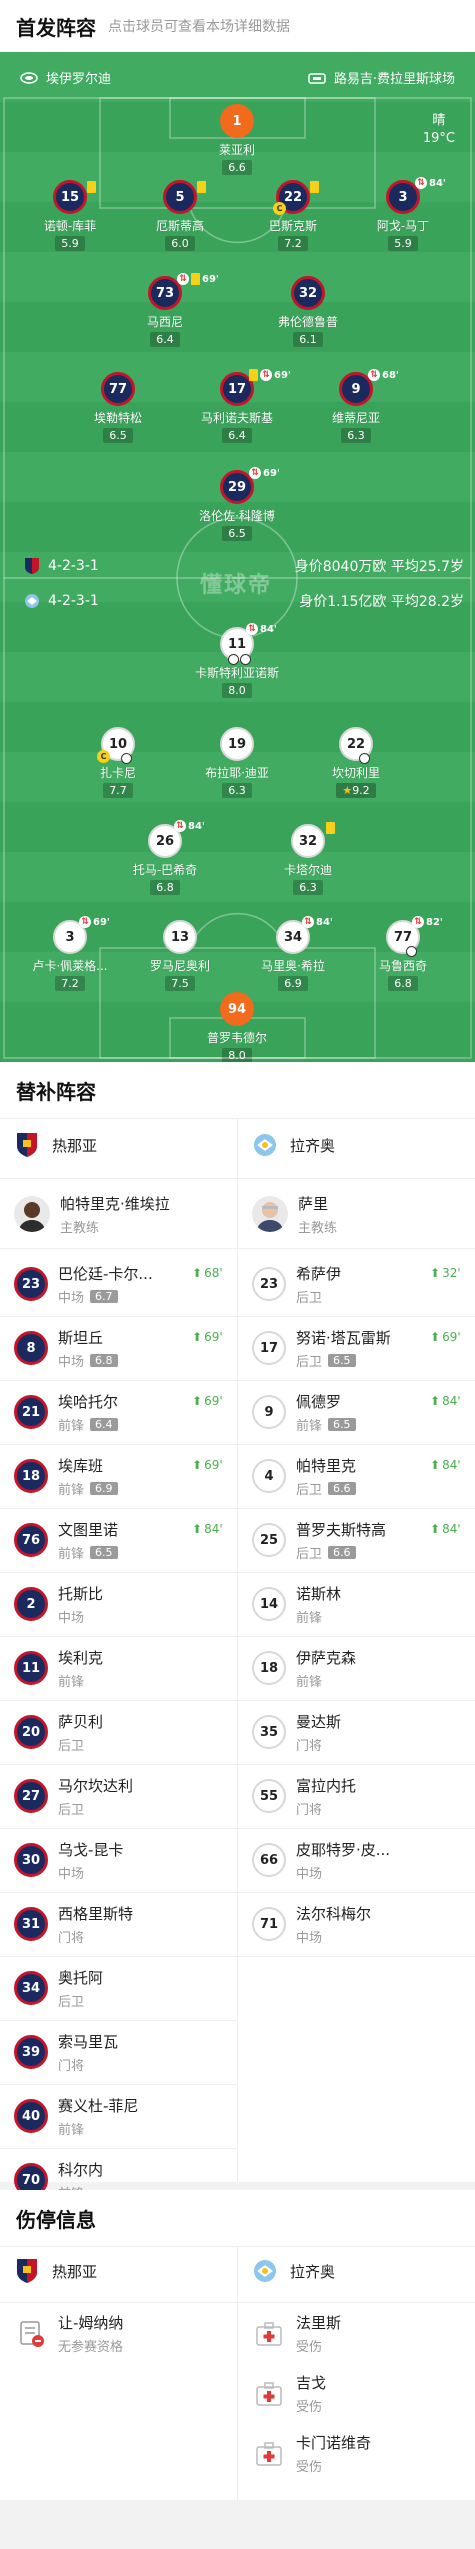 Image resolution: width=475 pixels, height=2549 pixels. What do you see at coordinates (321, 1860) in the screenshot?
I see `away-substitute-row: 66 皮耶特罗·皮... 中场` at bounding box center [321, 1860].